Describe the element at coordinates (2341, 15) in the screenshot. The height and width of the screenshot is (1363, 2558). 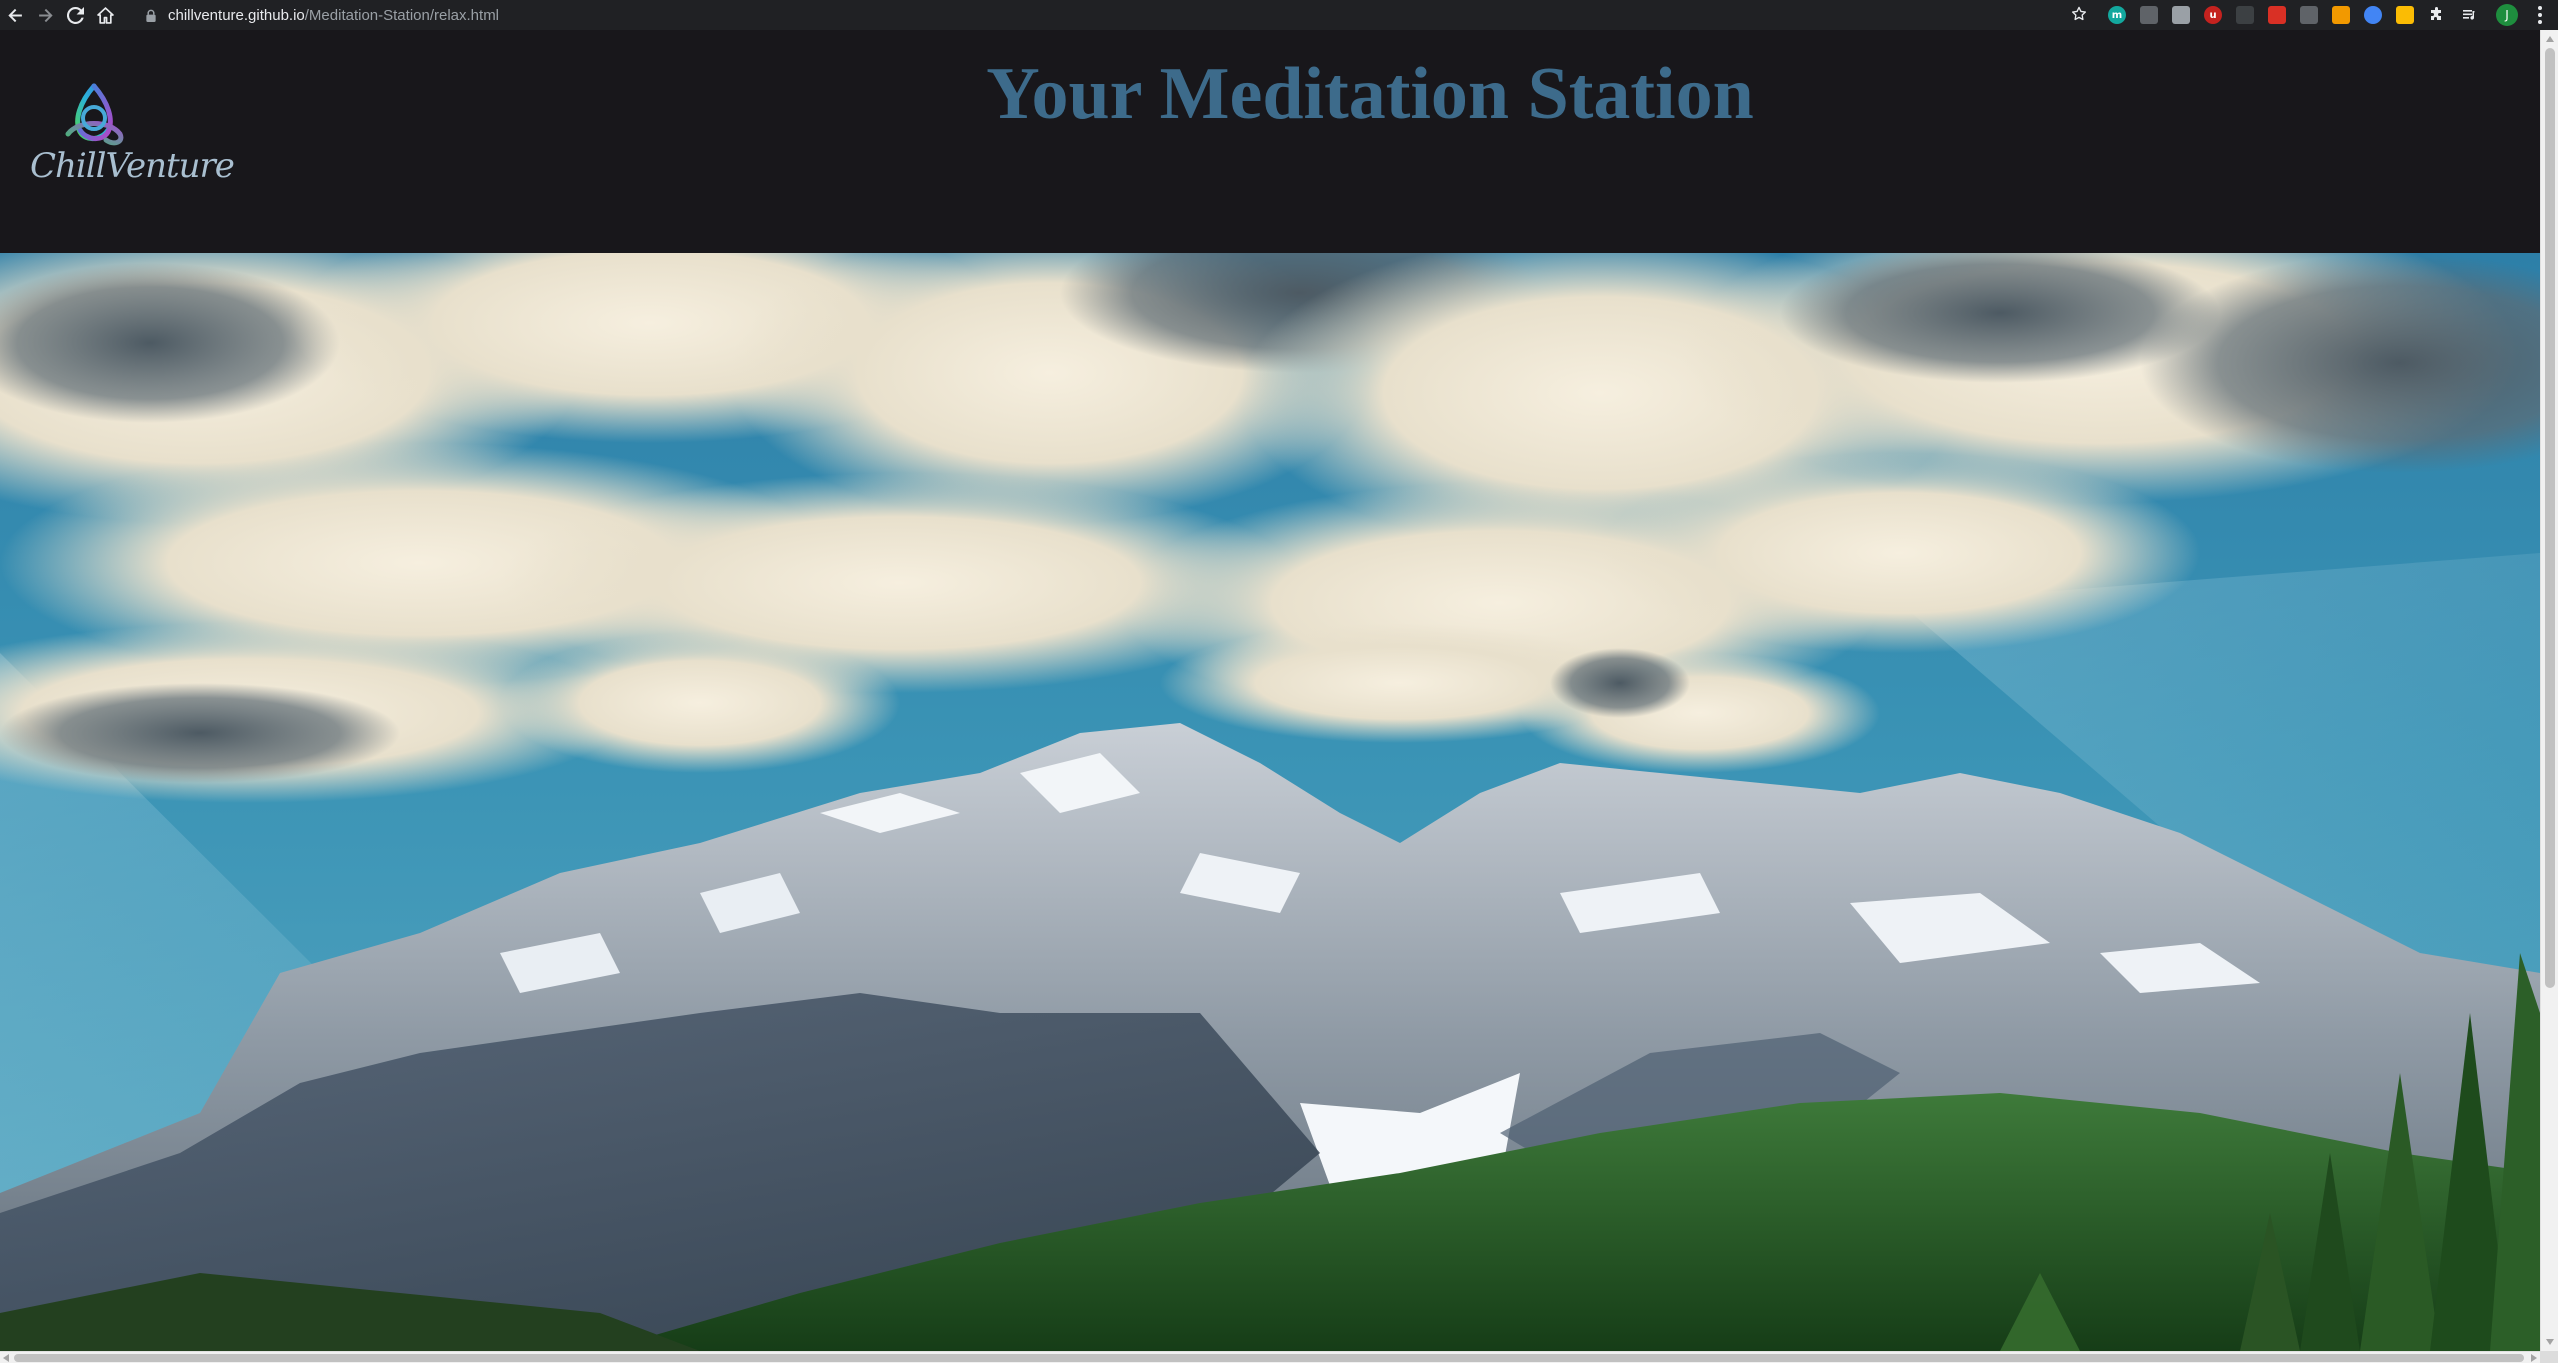
I see `diamond-extension-icon` at that location.